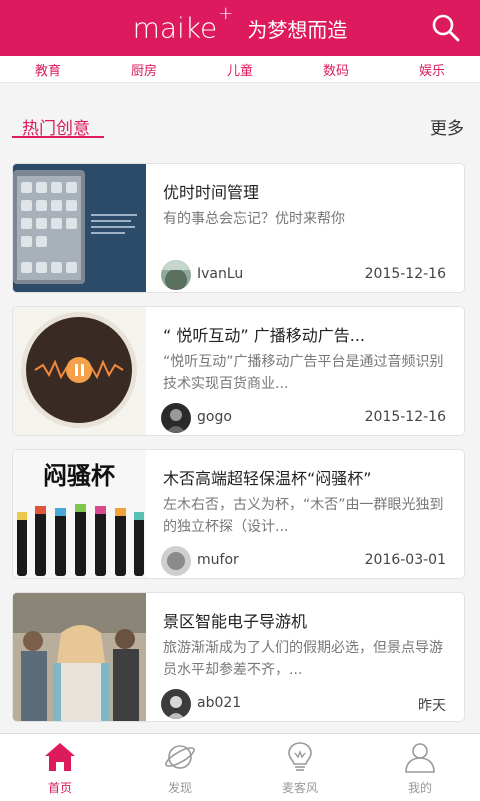 This screenshot has width=480, height=801. I want to click on category-tab: 数码, so click(336, 69).